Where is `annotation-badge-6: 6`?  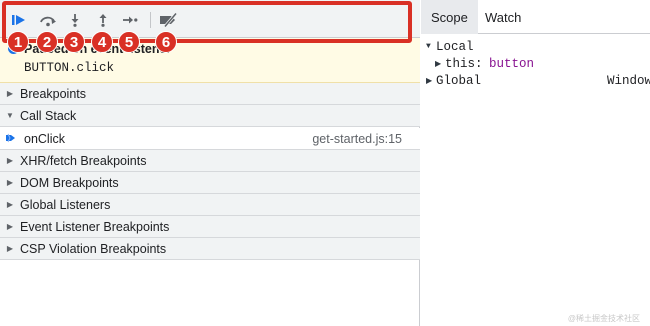
annotation-badge-6: 6 is located at coordinates (166, 42).